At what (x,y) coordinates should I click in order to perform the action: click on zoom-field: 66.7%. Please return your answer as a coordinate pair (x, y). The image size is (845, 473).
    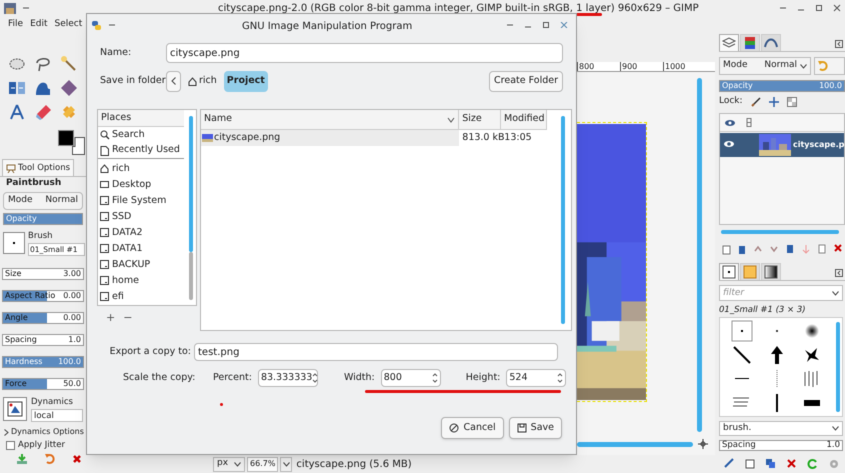
    Looking at the image, I should click on (262, 464).